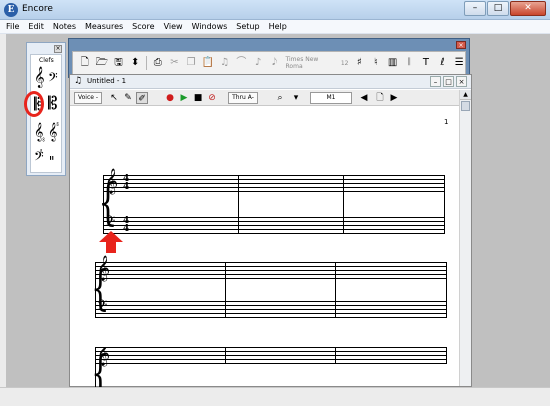 The image size is (550, 406). Describe the element at coordinates (465, 238) in the screenshot. I see `vertical-scrollbar: ▲` at that location.